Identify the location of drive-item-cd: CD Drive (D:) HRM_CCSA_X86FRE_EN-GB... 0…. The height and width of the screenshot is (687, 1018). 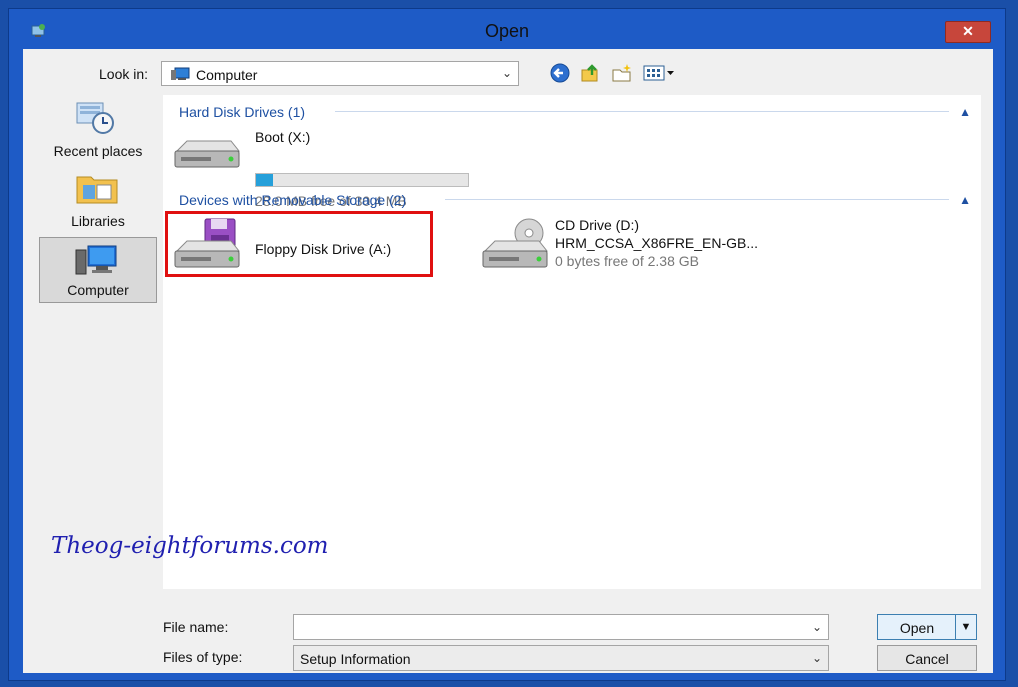
(639, 243).